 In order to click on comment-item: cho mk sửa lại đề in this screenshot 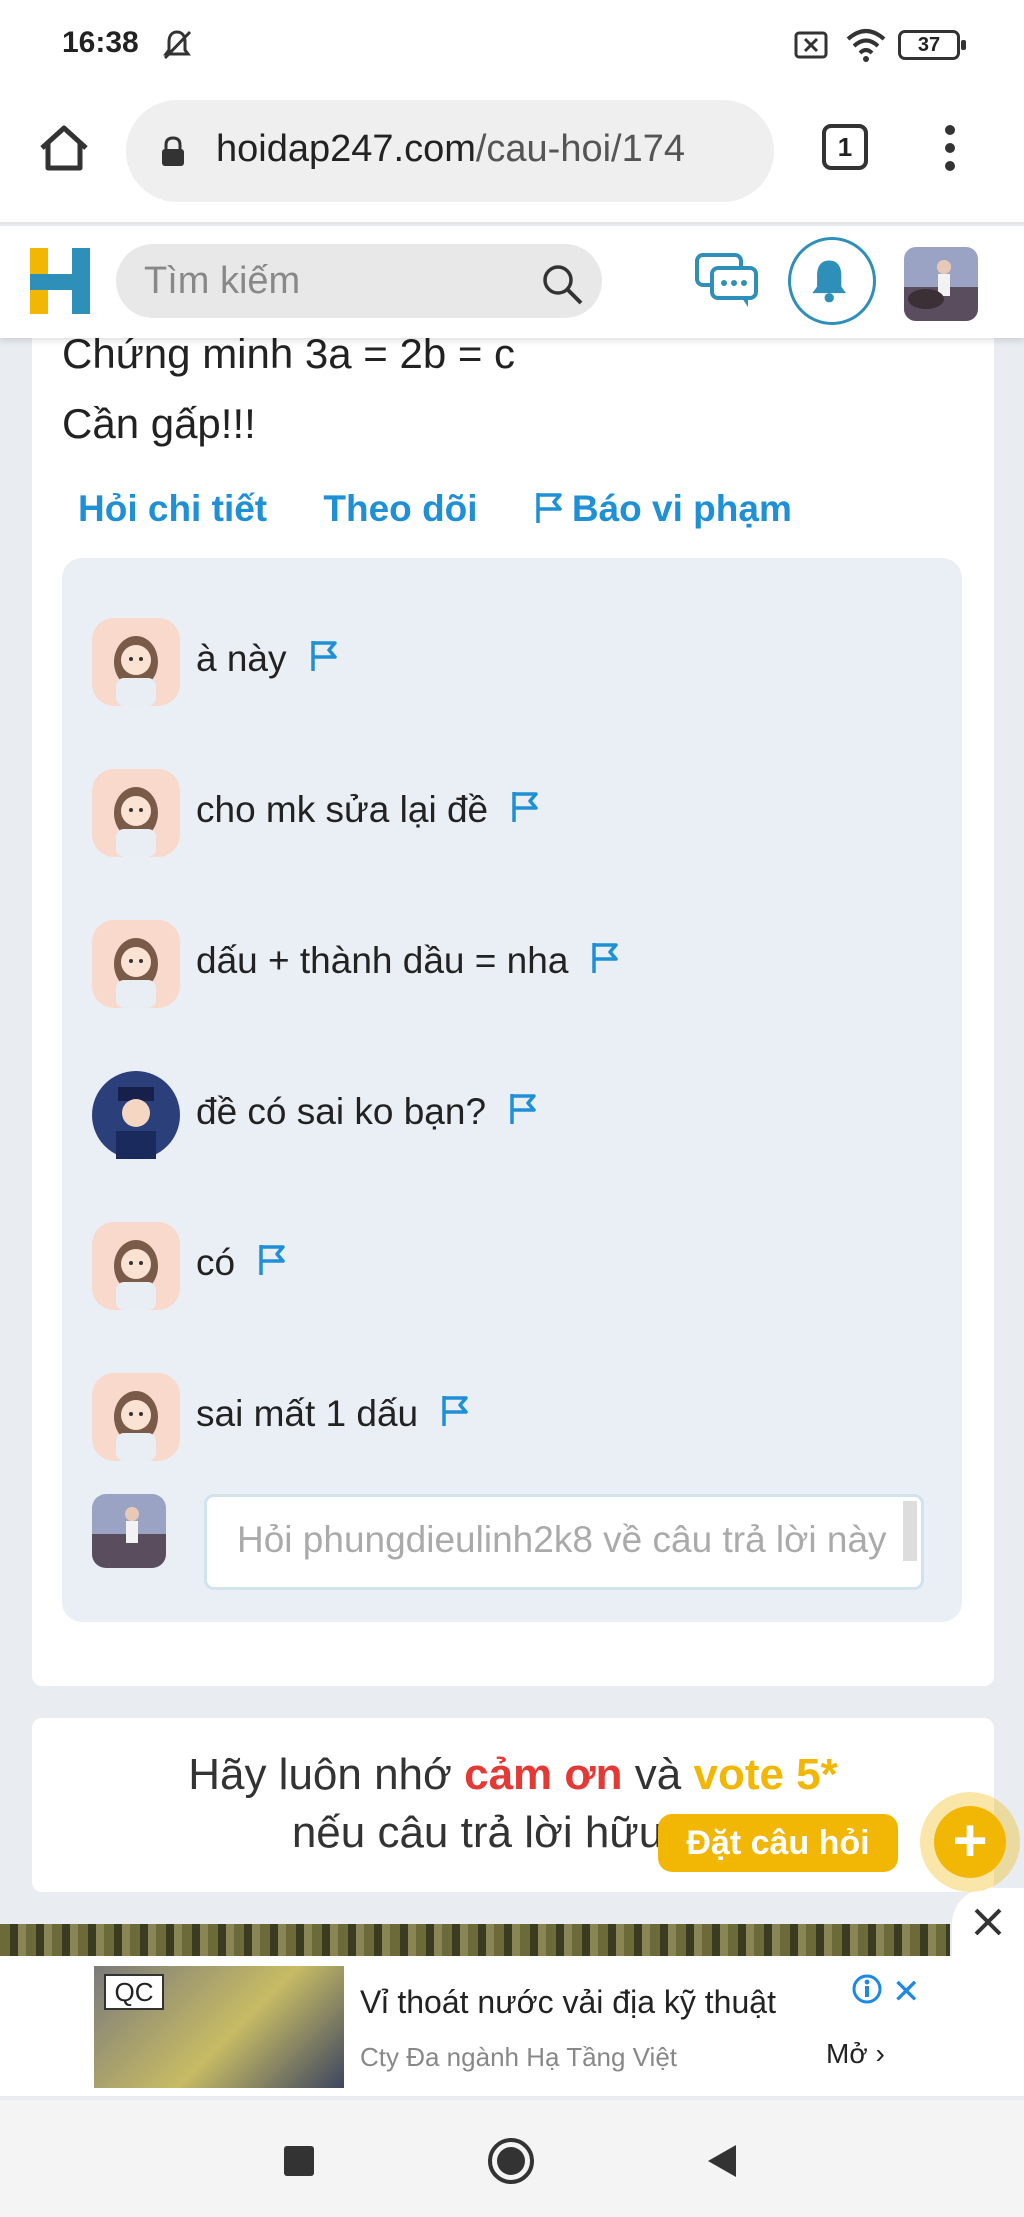, I will do `click(512, 814)`.